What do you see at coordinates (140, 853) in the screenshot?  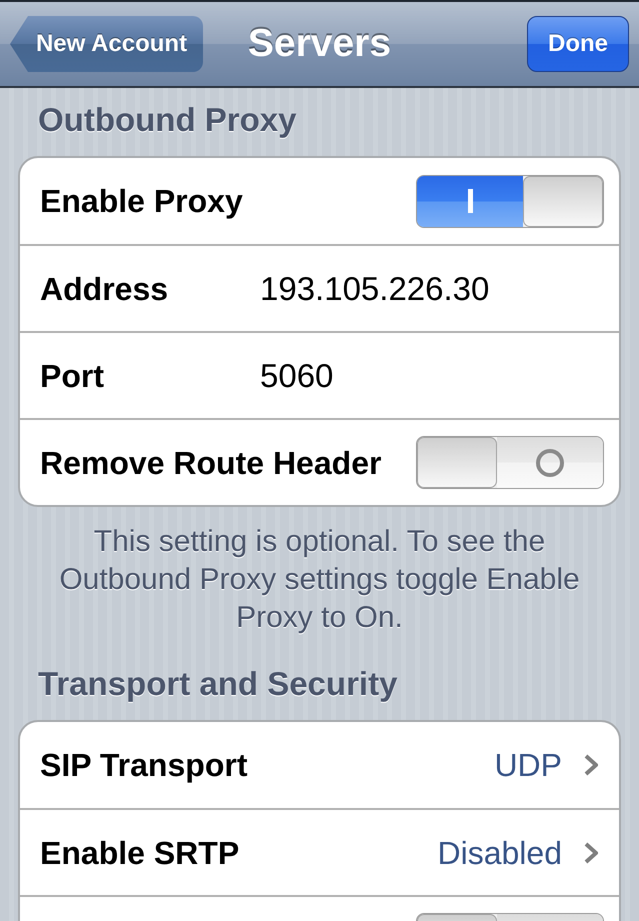 I see `row-label: Enable SRTP` at bounding box center [140, 853].